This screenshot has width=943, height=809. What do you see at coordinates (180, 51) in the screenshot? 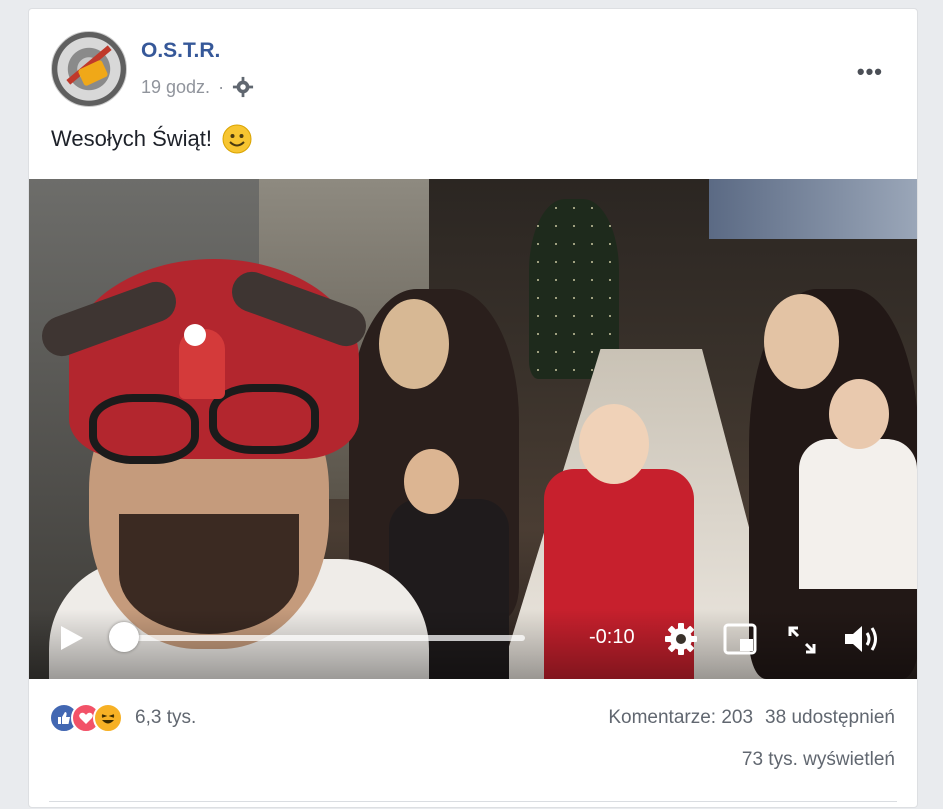
I see `page-name-link: O.S.T.R.` at bounding box center [180, 51].